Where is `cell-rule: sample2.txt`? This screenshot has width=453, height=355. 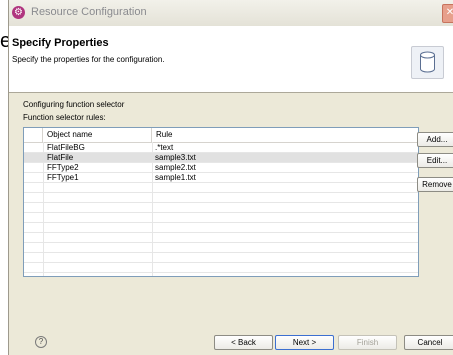
cell-rule: sample2.txt is located at coordinates (175, 167).